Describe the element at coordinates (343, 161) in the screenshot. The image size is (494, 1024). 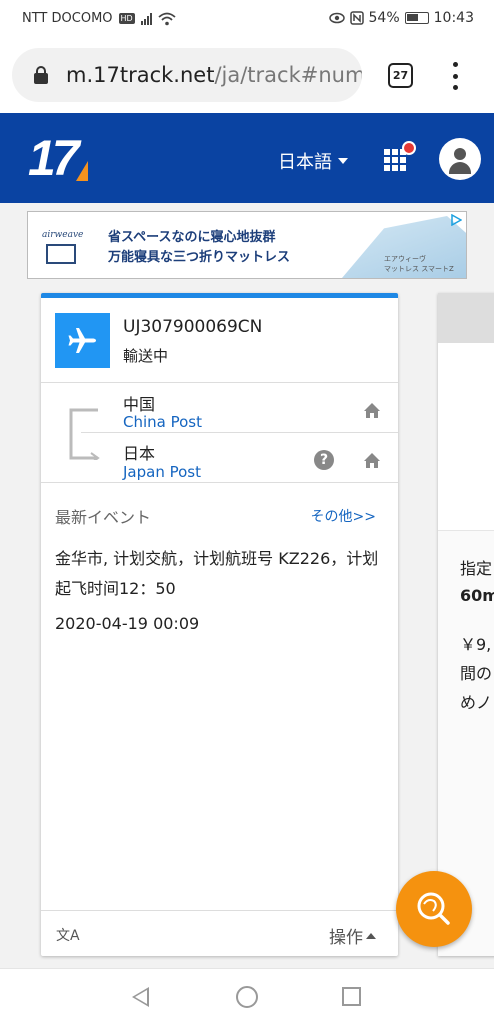
I see `chevron-down-icon` at that location.